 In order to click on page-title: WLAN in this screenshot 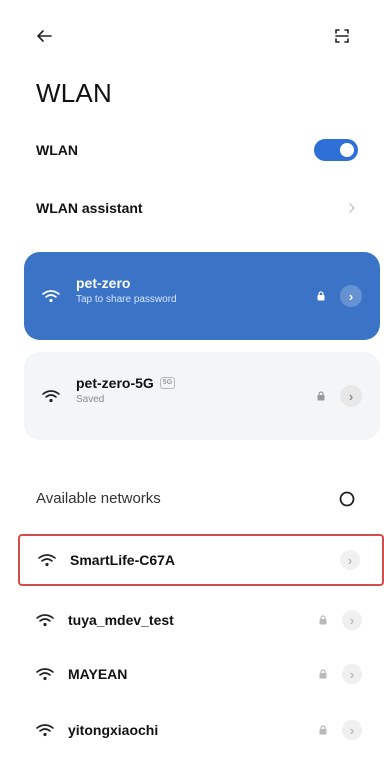, I will do `click(74, 93)`.